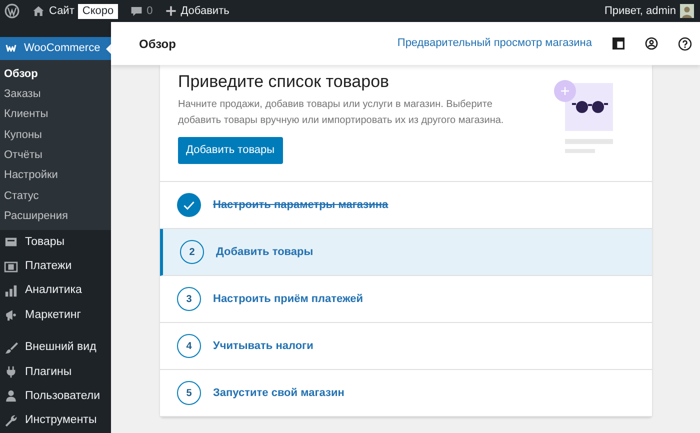  What do you see at coordinates (55, 175) in the screenshot?
I see `submenu-item: Настройки` at bounding box center [55, 175].